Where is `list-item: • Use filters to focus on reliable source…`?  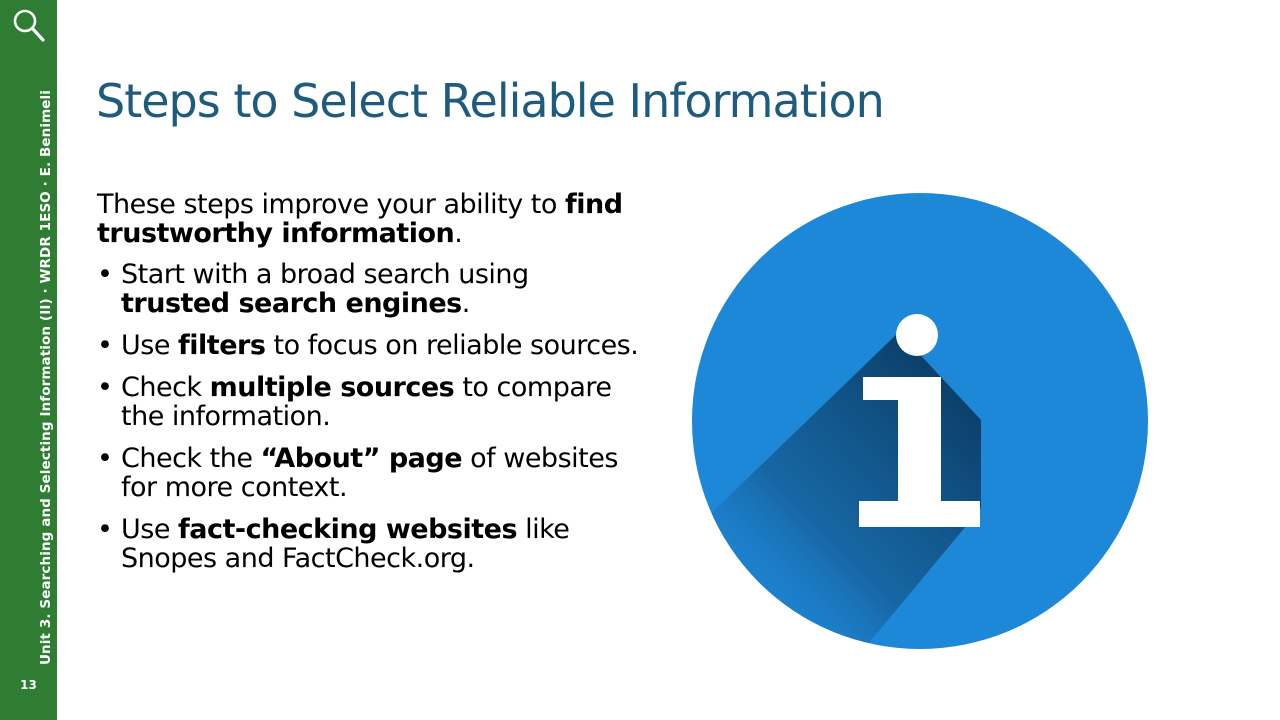 list-item: • Use filters to focus on reliable source… is located at coordinates (369, 345).